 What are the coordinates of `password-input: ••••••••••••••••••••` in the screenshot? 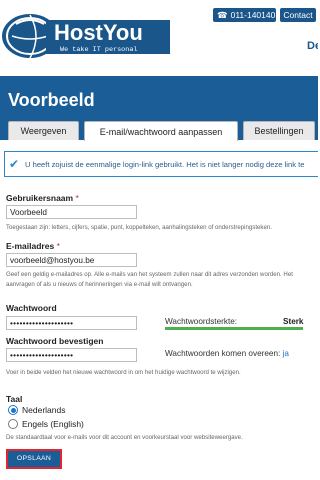 It's located at (71, 323).